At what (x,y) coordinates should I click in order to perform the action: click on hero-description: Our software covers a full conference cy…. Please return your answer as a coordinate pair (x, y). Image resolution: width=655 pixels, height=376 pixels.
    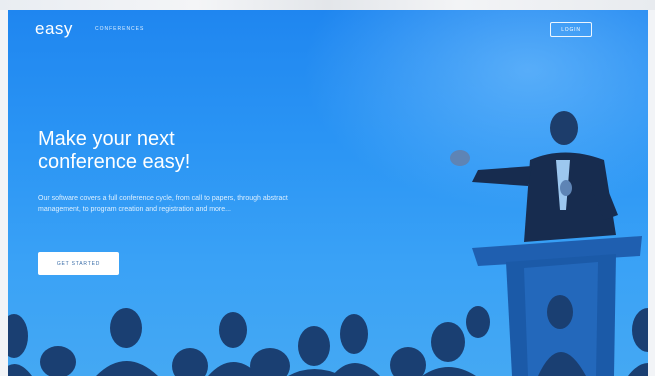
    Looking at the image, I should click on (163, 204).